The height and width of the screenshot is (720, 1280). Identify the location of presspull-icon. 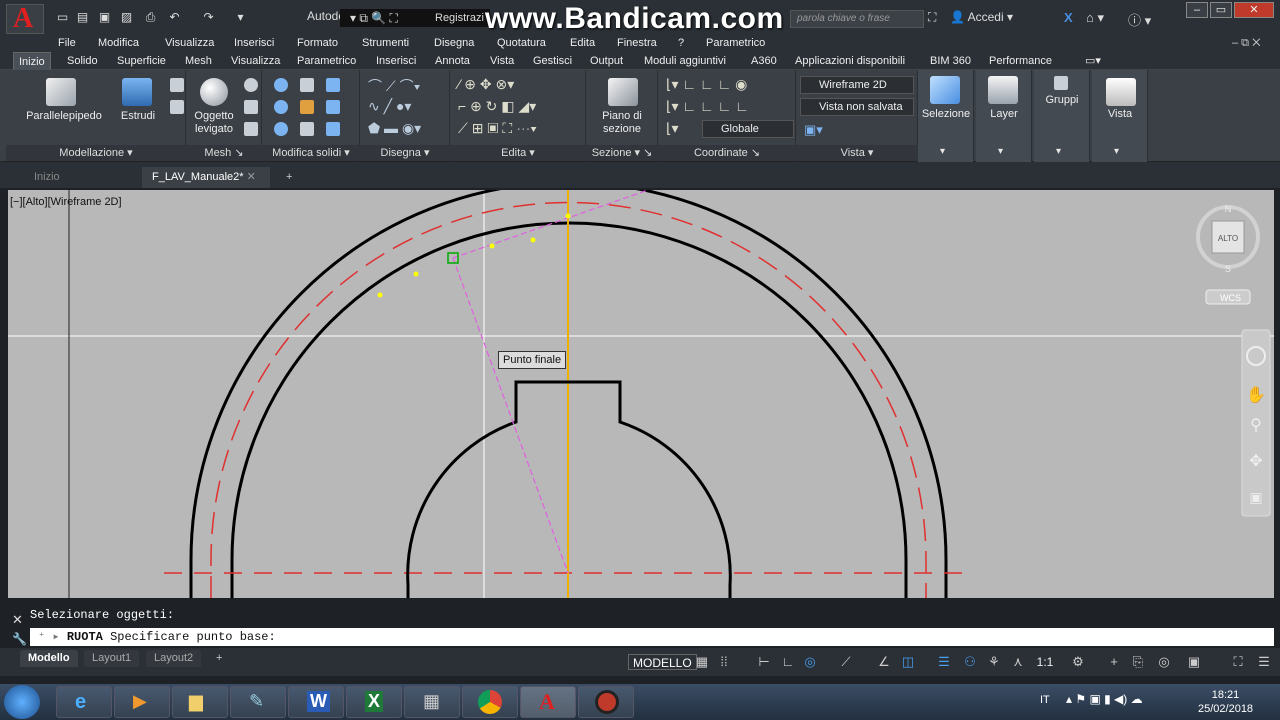
(177, 85).